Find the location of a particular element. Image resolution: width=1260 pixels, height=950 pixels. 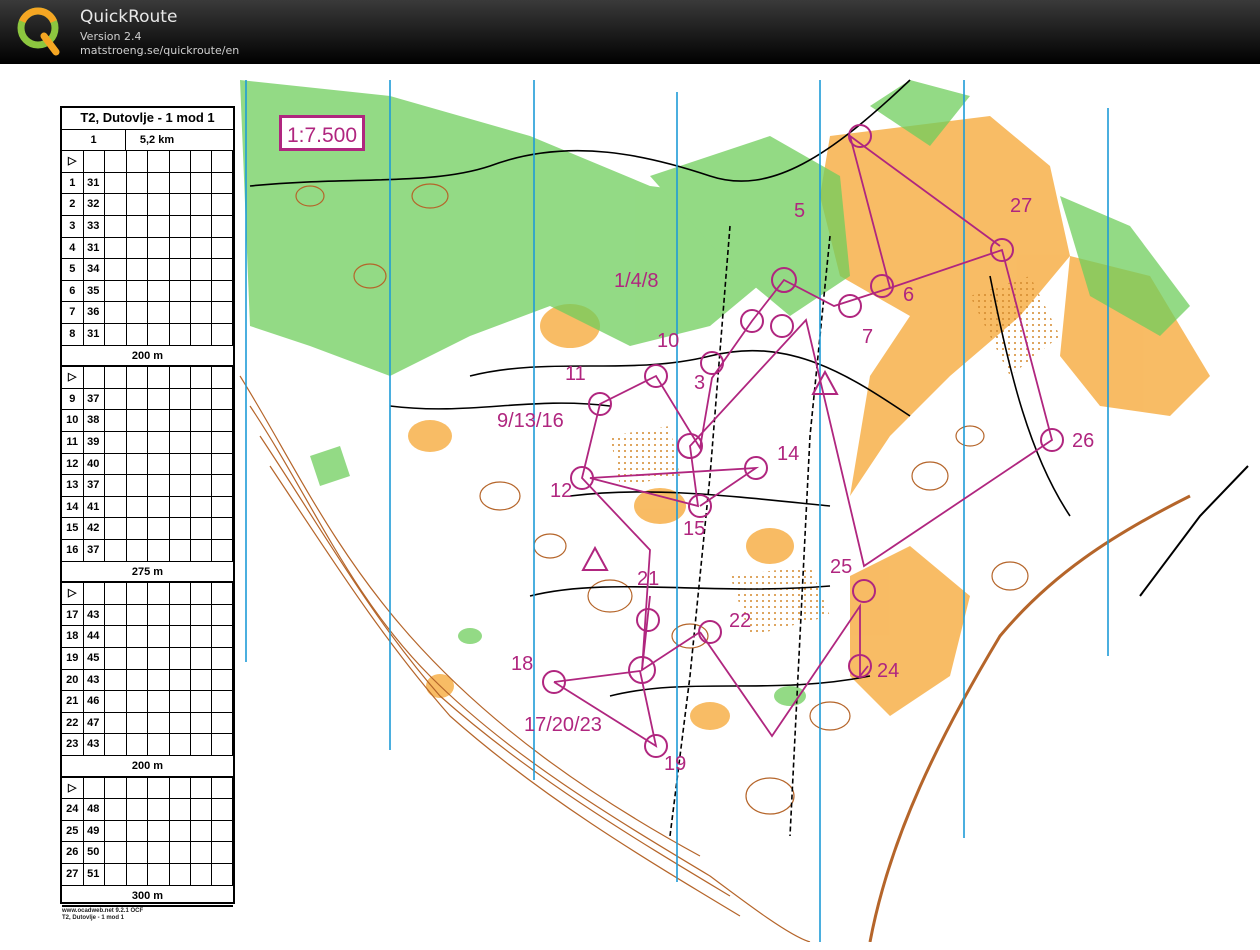

control-number: 18 is located at coordinates (73, 636).